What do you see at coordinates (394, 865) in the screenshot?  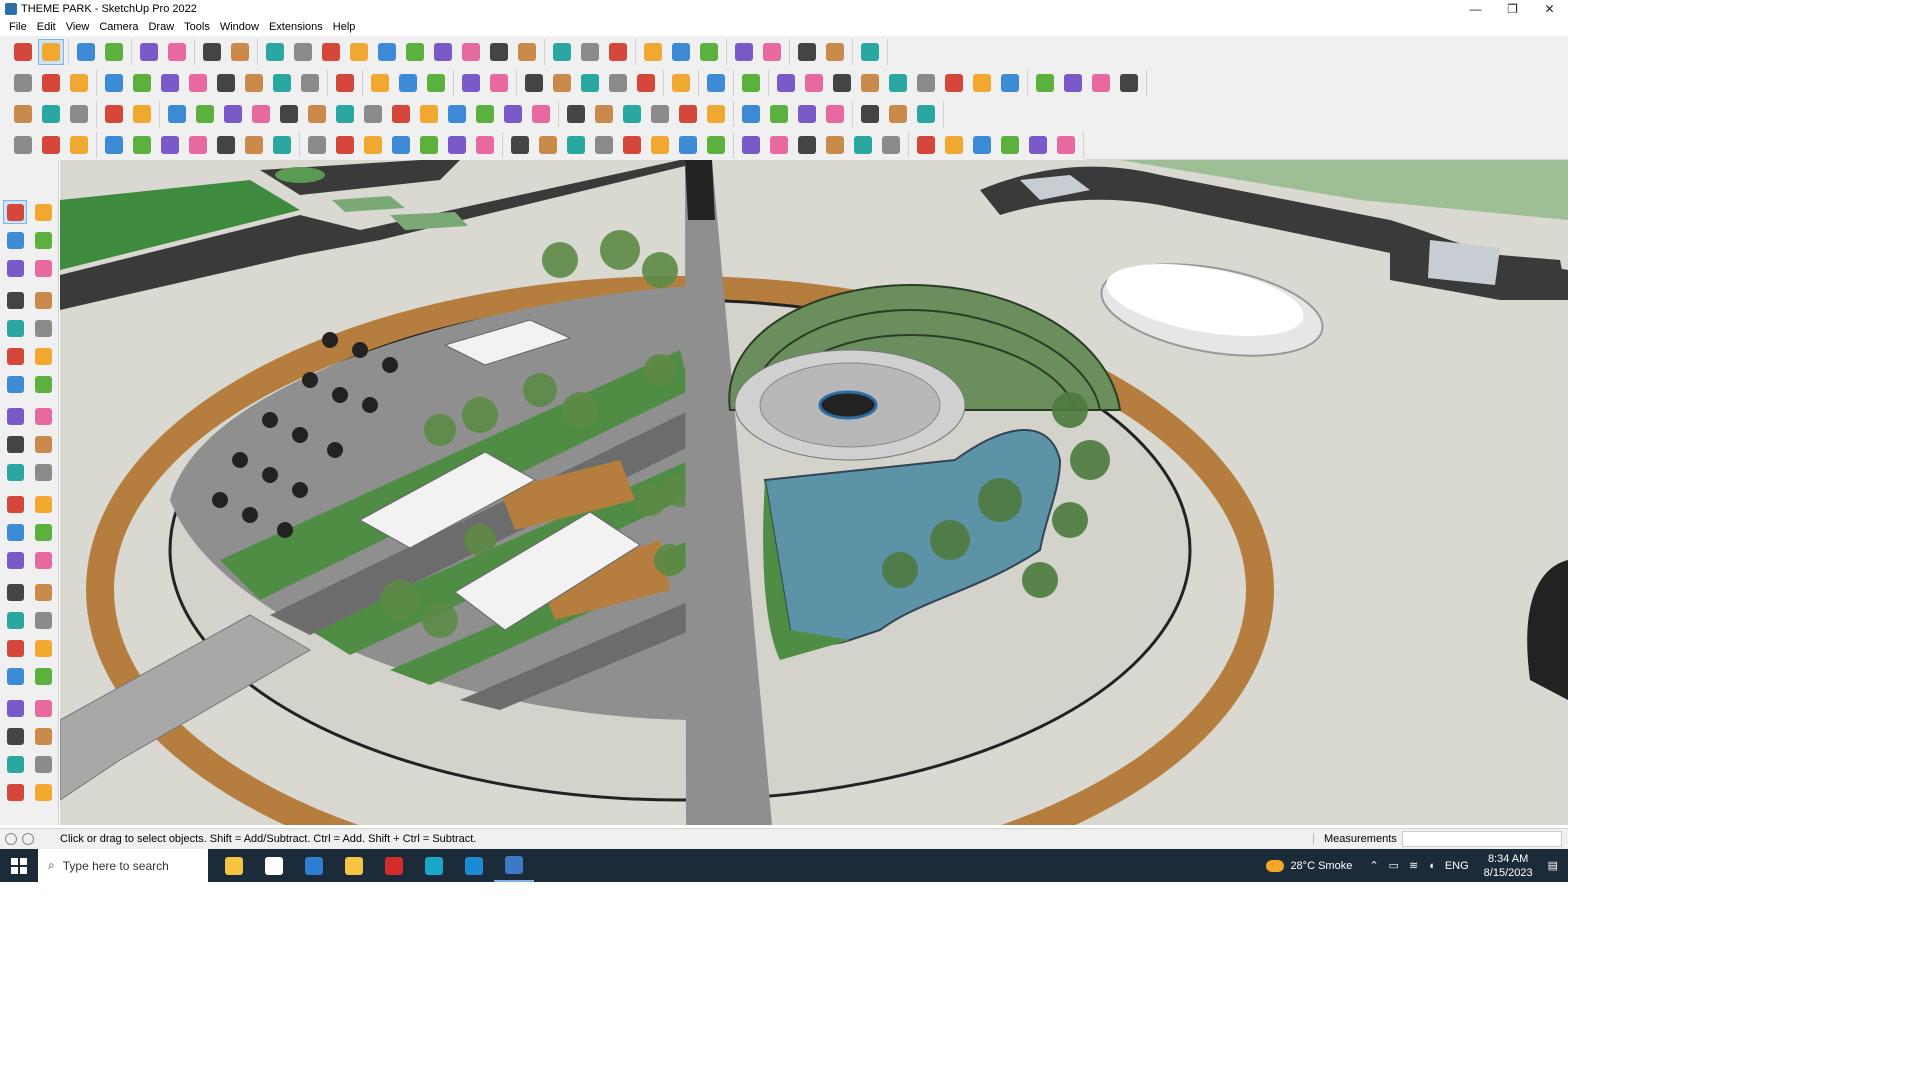 I see `acrobat-icon` at bounding box center [394, 865].